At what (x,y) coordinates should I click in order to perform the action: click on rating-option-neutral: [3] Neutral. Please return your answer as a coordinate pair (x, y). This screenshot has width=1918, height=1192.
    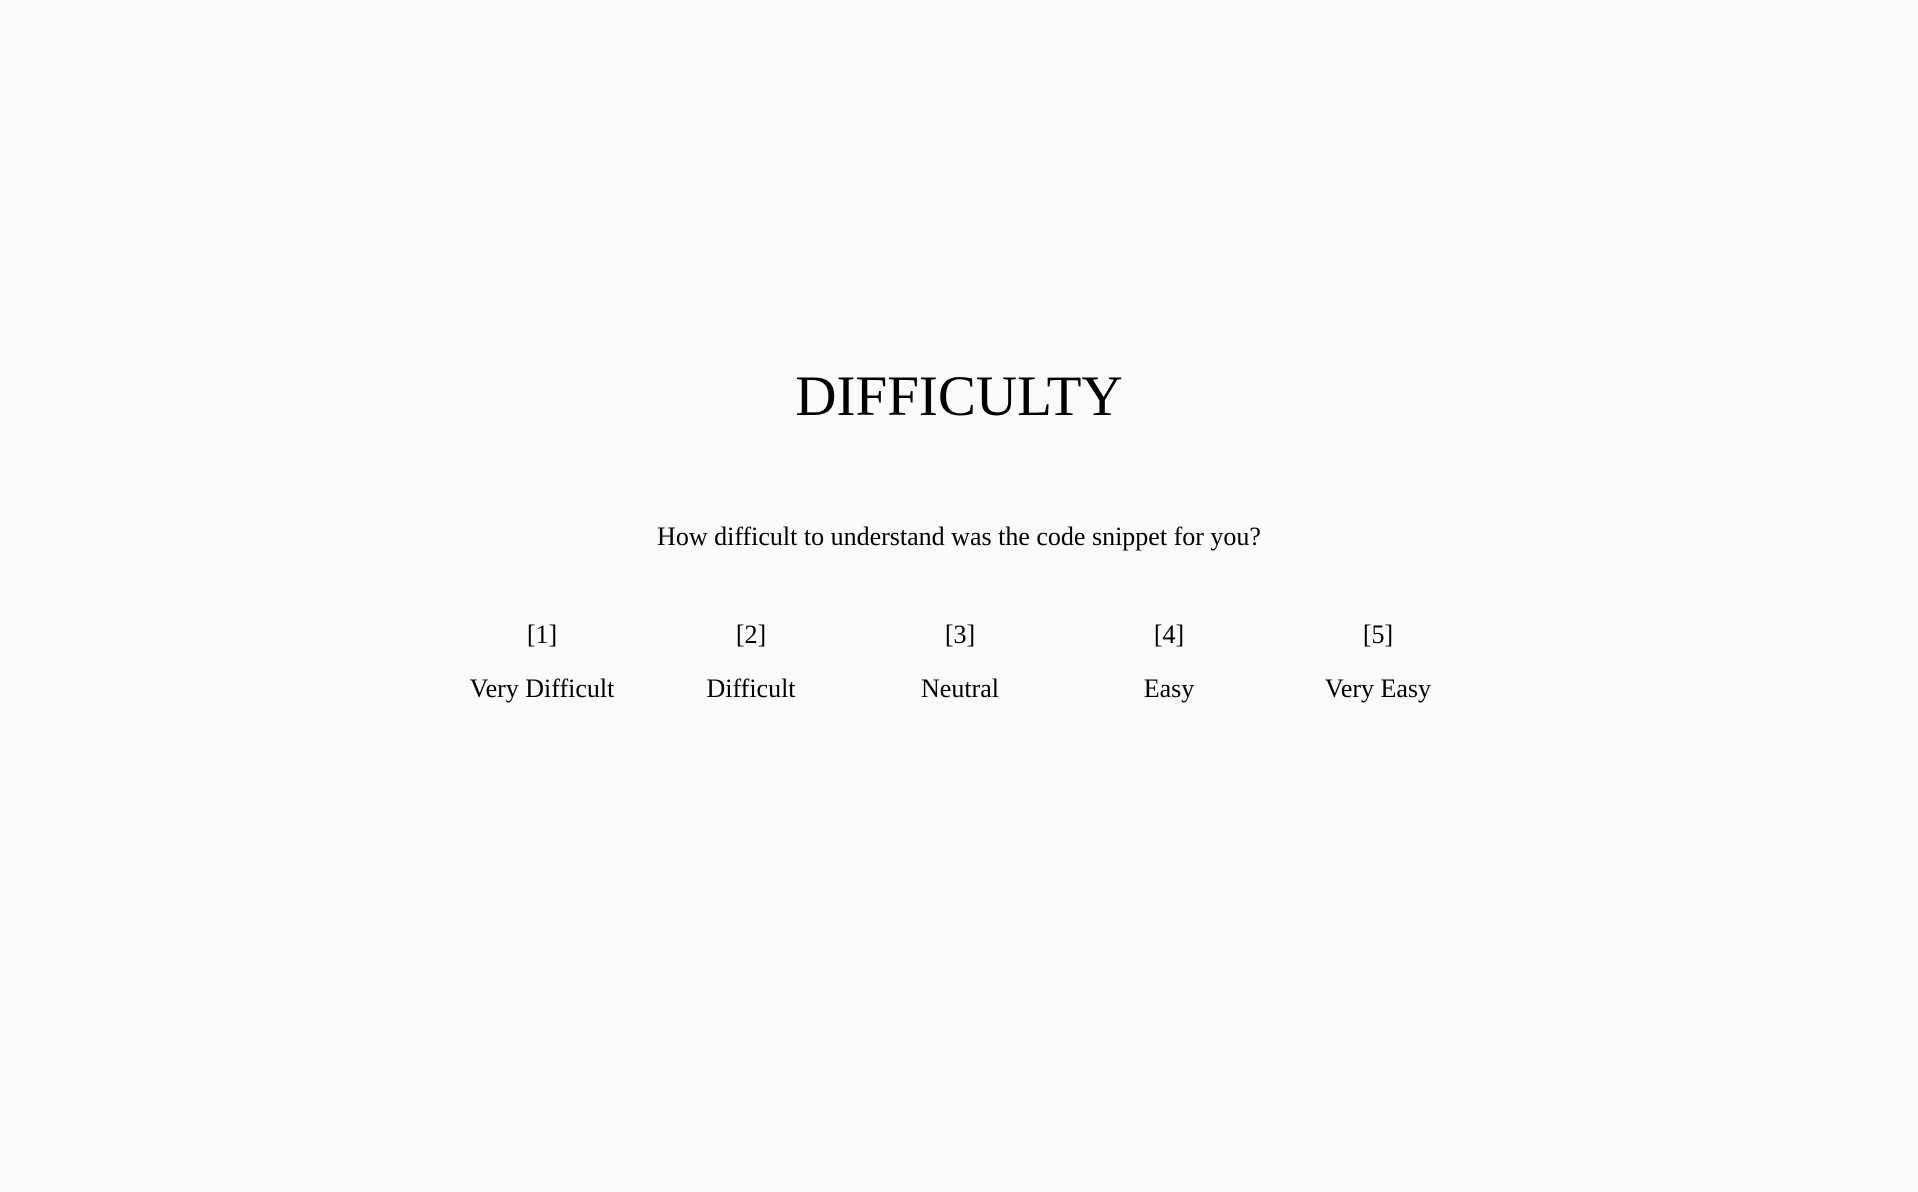
    Looking at the image, I should click on (960, 662).